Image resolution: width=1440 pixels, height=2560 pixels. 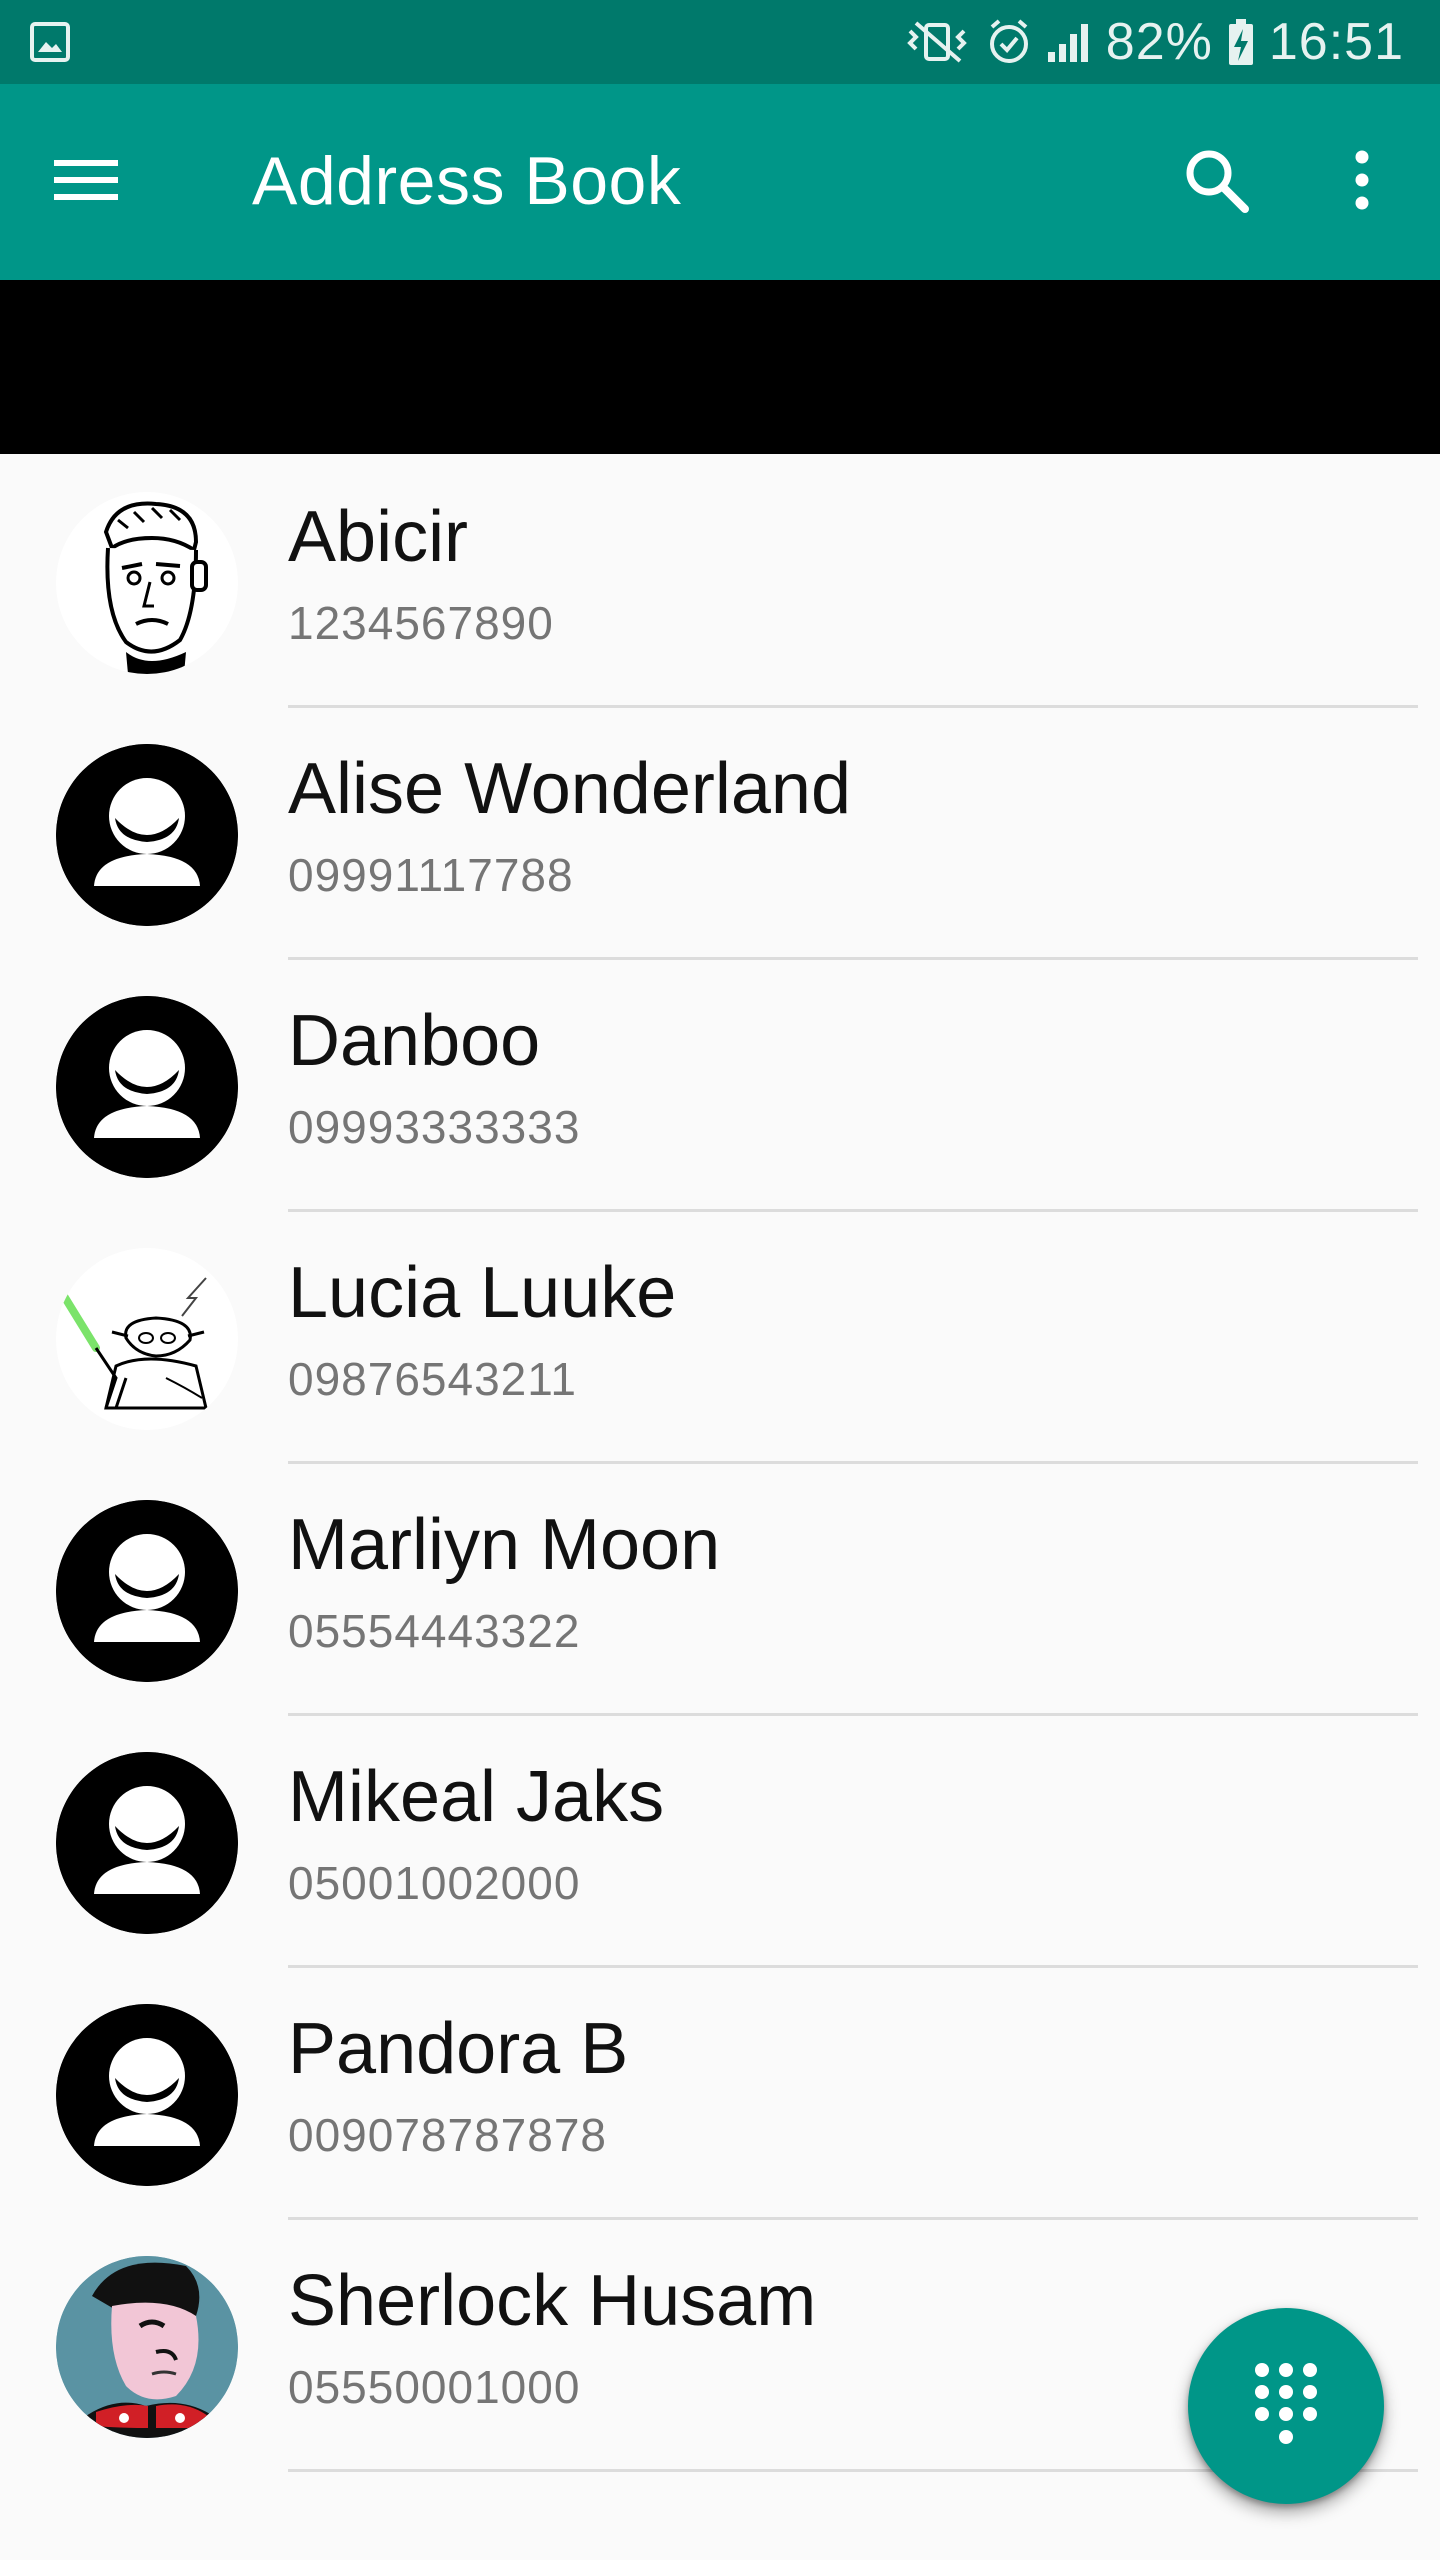 I want to click on contact-phone: 09991117788, so click(x=431, y=875).